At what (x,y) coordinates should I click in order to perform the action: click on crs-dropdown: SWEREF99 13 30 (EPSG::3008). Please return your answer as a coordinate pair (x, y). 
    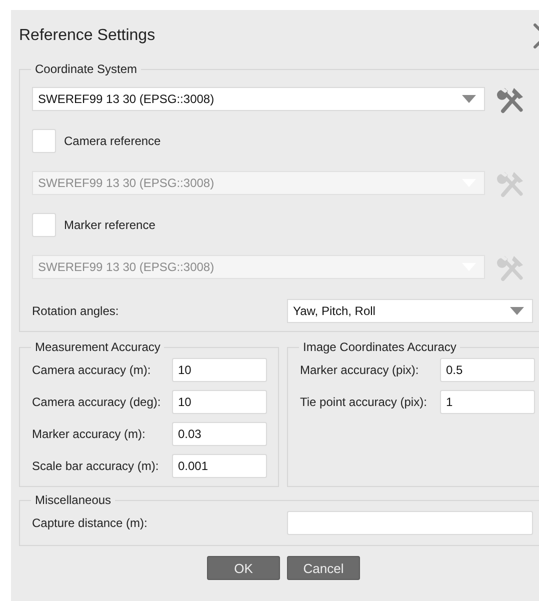
    Looking at the image, I should click on (258, 99).